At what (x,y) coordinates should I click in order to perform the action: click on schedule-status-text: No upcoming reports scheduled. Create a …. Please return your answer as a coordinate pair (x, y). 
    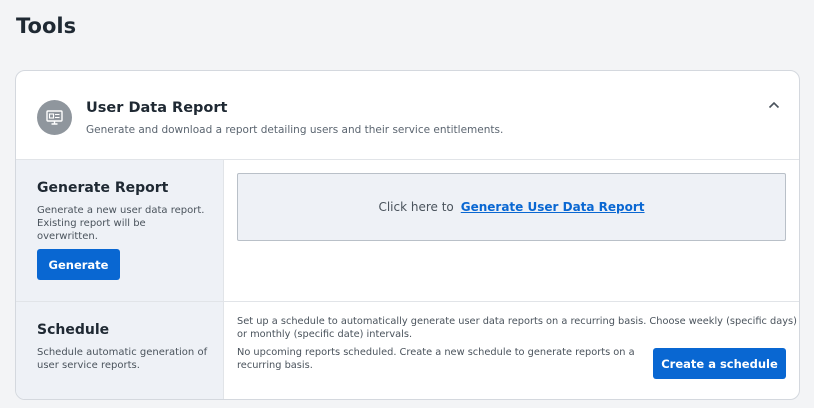
    Looking at the image, I should click on (436, 359).